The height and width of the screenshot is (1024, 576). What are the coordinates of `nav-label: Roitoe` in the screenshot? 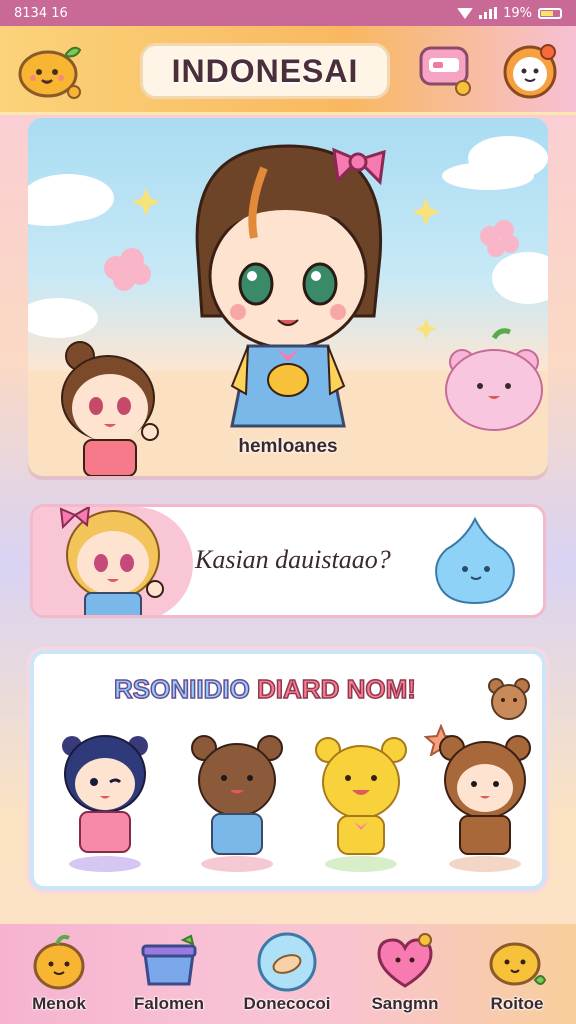 It's located at (517, 1003).